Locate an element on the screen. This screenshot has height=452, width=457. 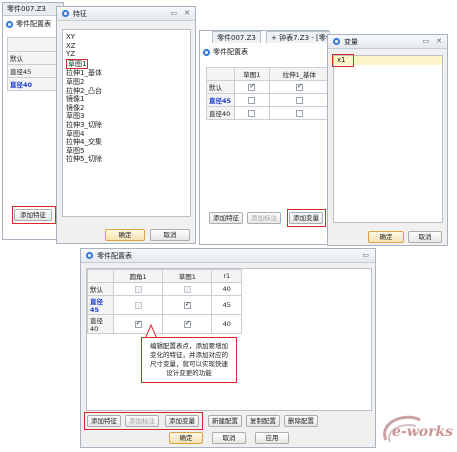
feature-item: 拉伸5_切除 is located at coordinates (128, 159).